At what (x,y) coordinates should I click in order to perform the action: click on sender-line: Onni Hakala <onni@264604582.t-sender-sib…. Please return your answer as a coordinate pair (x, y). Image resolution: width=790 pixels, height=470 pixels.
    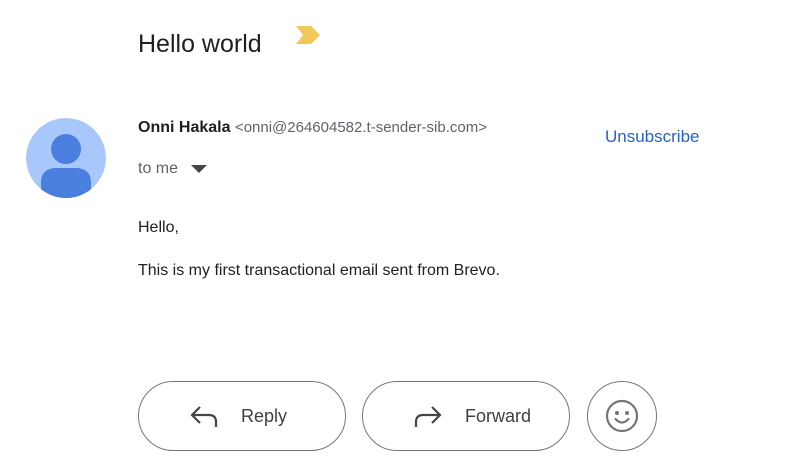
    Looking at the image, I should click on (312, 128).